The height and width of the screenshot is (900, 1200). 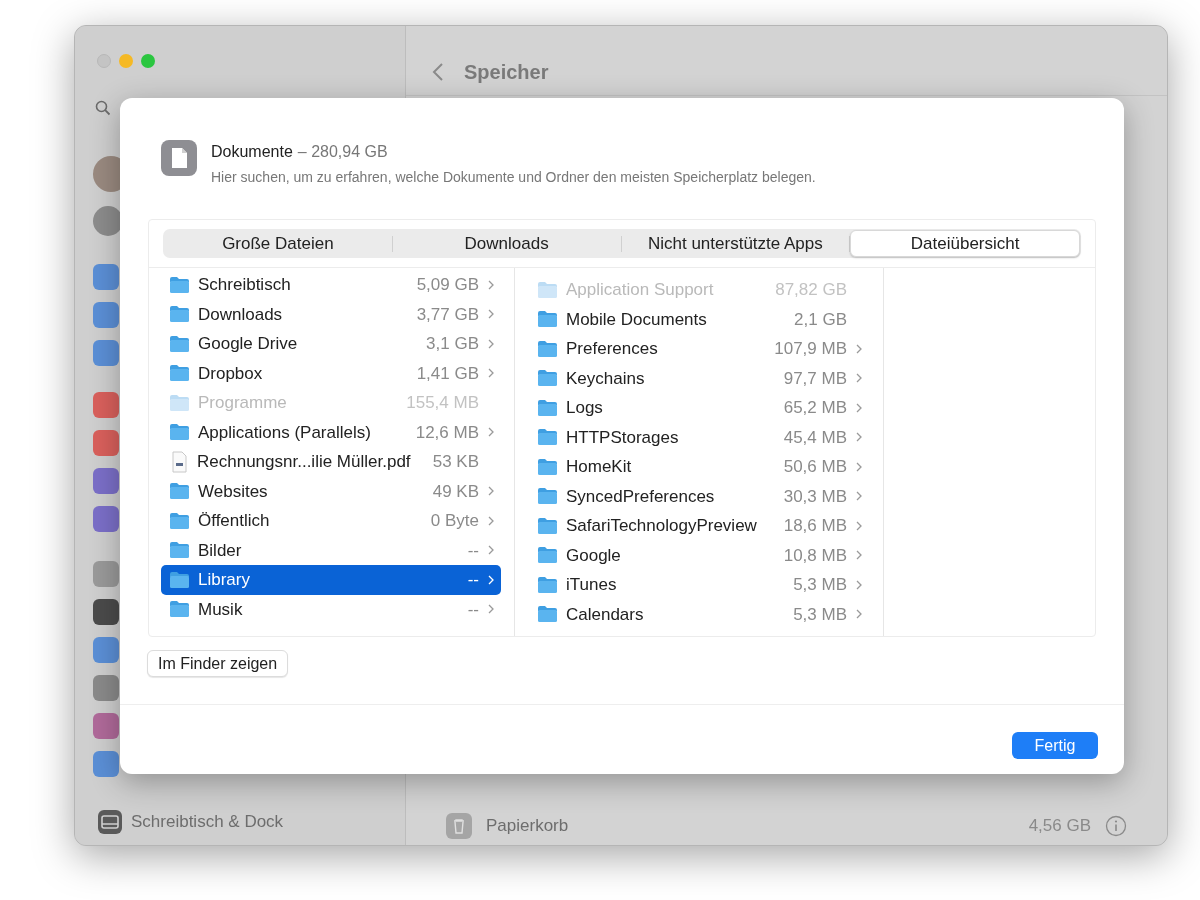 What do you see at coordinates (342, 152) in the screenshot?
I see `total-size: – 280,94 GB` at bounding box center [342, 152].